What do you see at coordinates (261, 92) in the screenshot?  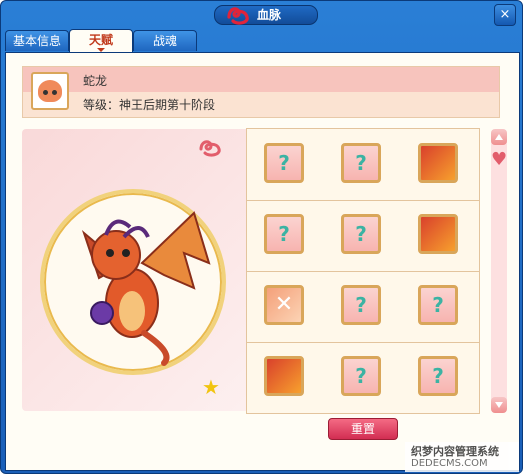 I see `pet-info-bar: 蛇龙 等级：神王后期第十阶段` at bounding box center [261, 92].